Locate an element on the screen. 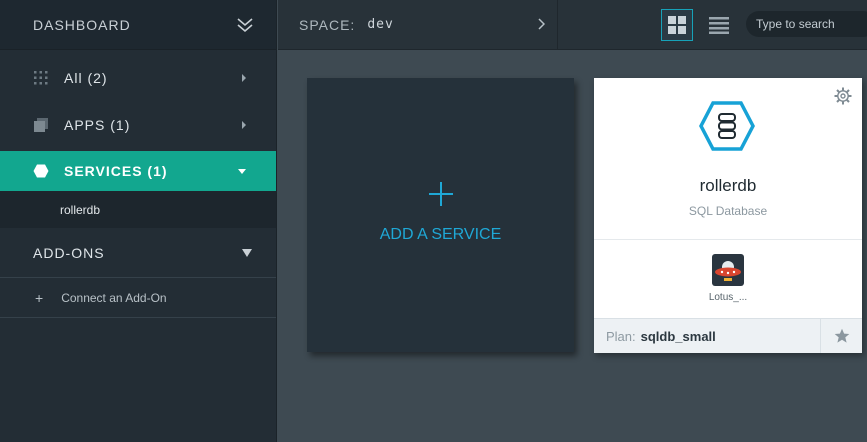 The image size is (867, 442). hexagon-icon is located at coordinates (41, 171).